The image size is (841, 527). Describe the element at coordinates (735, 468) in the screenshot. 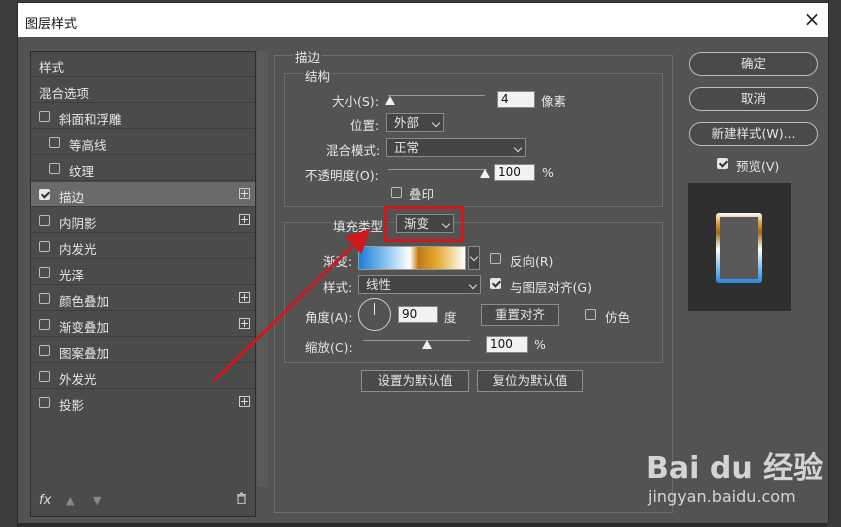

I see `watermark-logo: Bai du 经验` at that location.